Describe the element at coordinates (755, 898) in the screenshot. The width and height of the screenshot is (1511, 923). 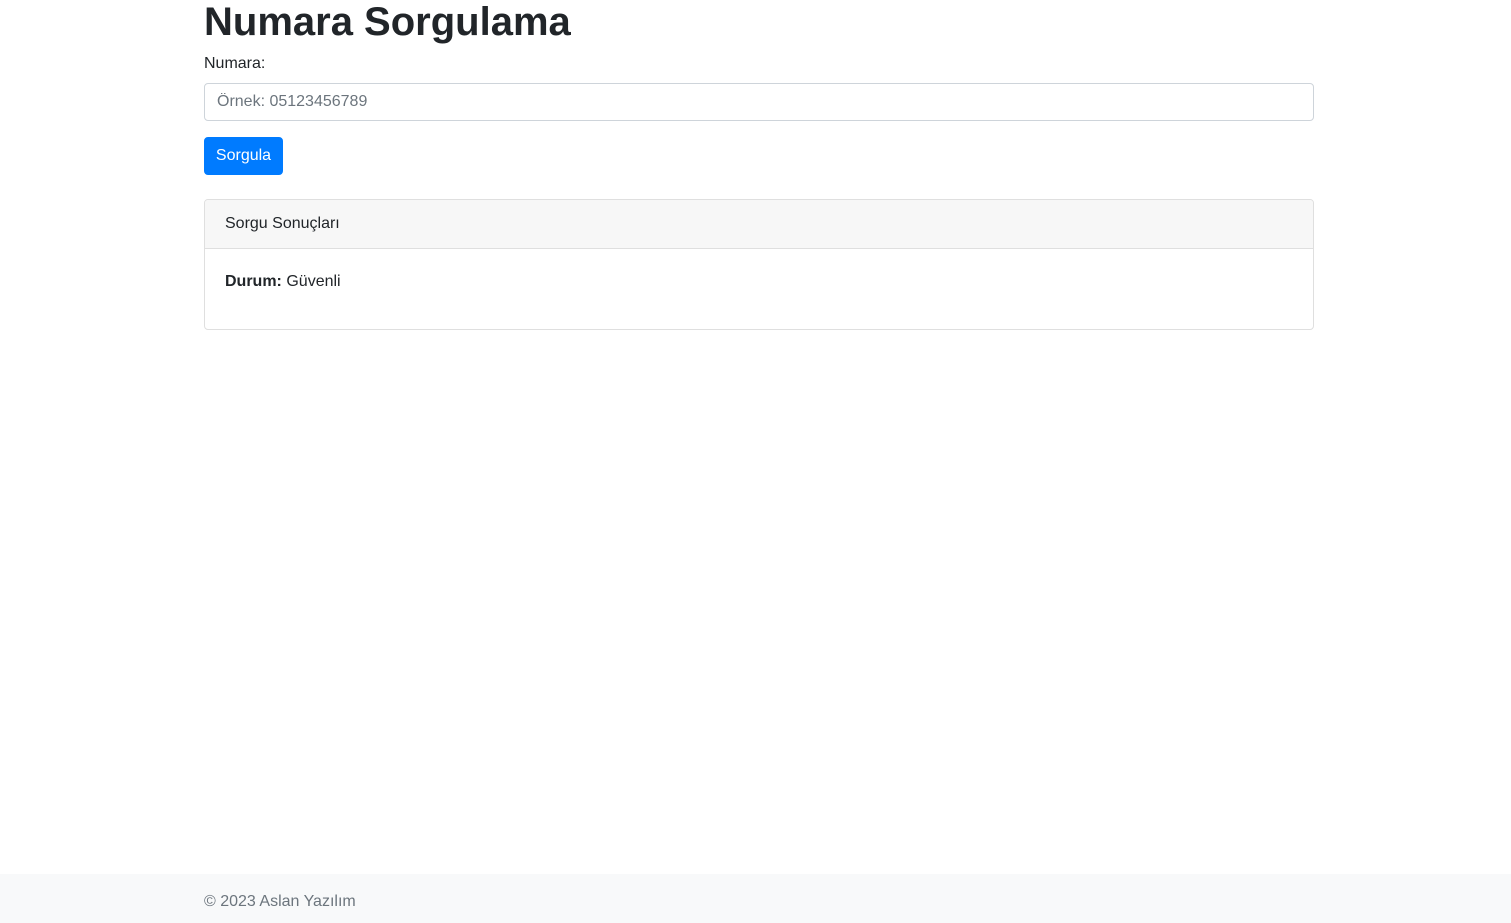
I see `footer: © 2023 Aslan Yazılım` at that location.